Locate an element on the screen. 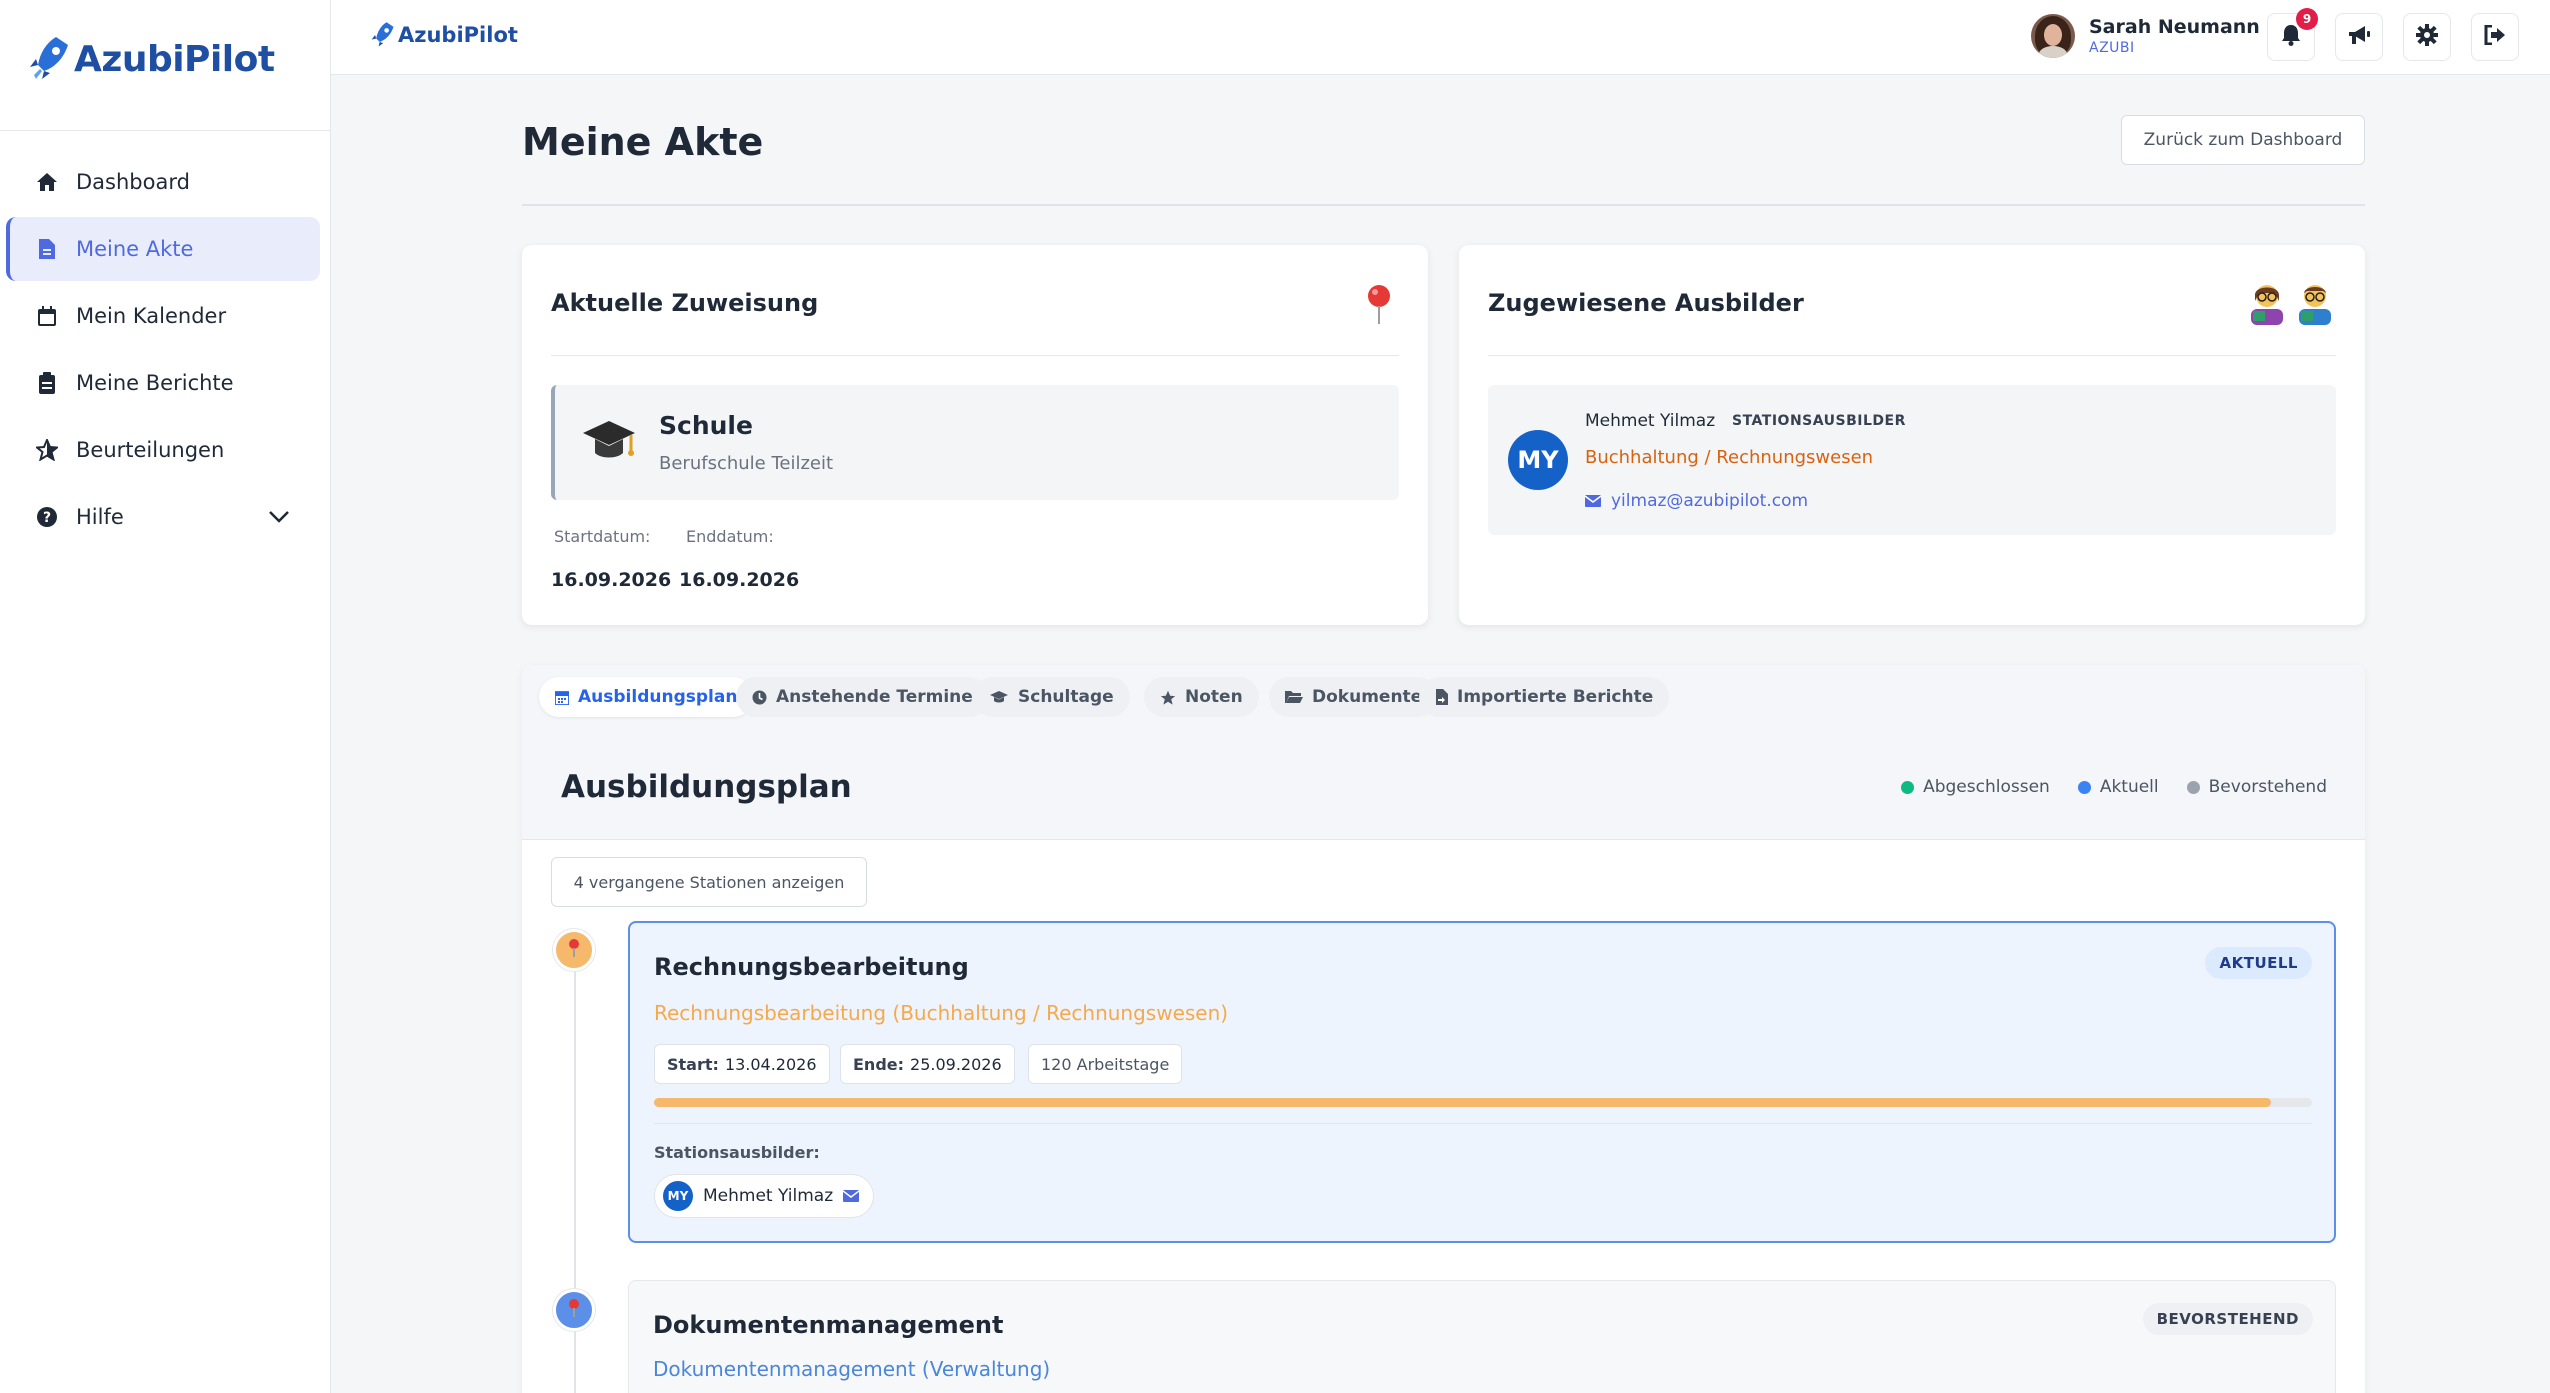 The width and height of the screenshot is (2550, 1393). legend-label: Abgeschlossen is located at coordinates (1986, 787).